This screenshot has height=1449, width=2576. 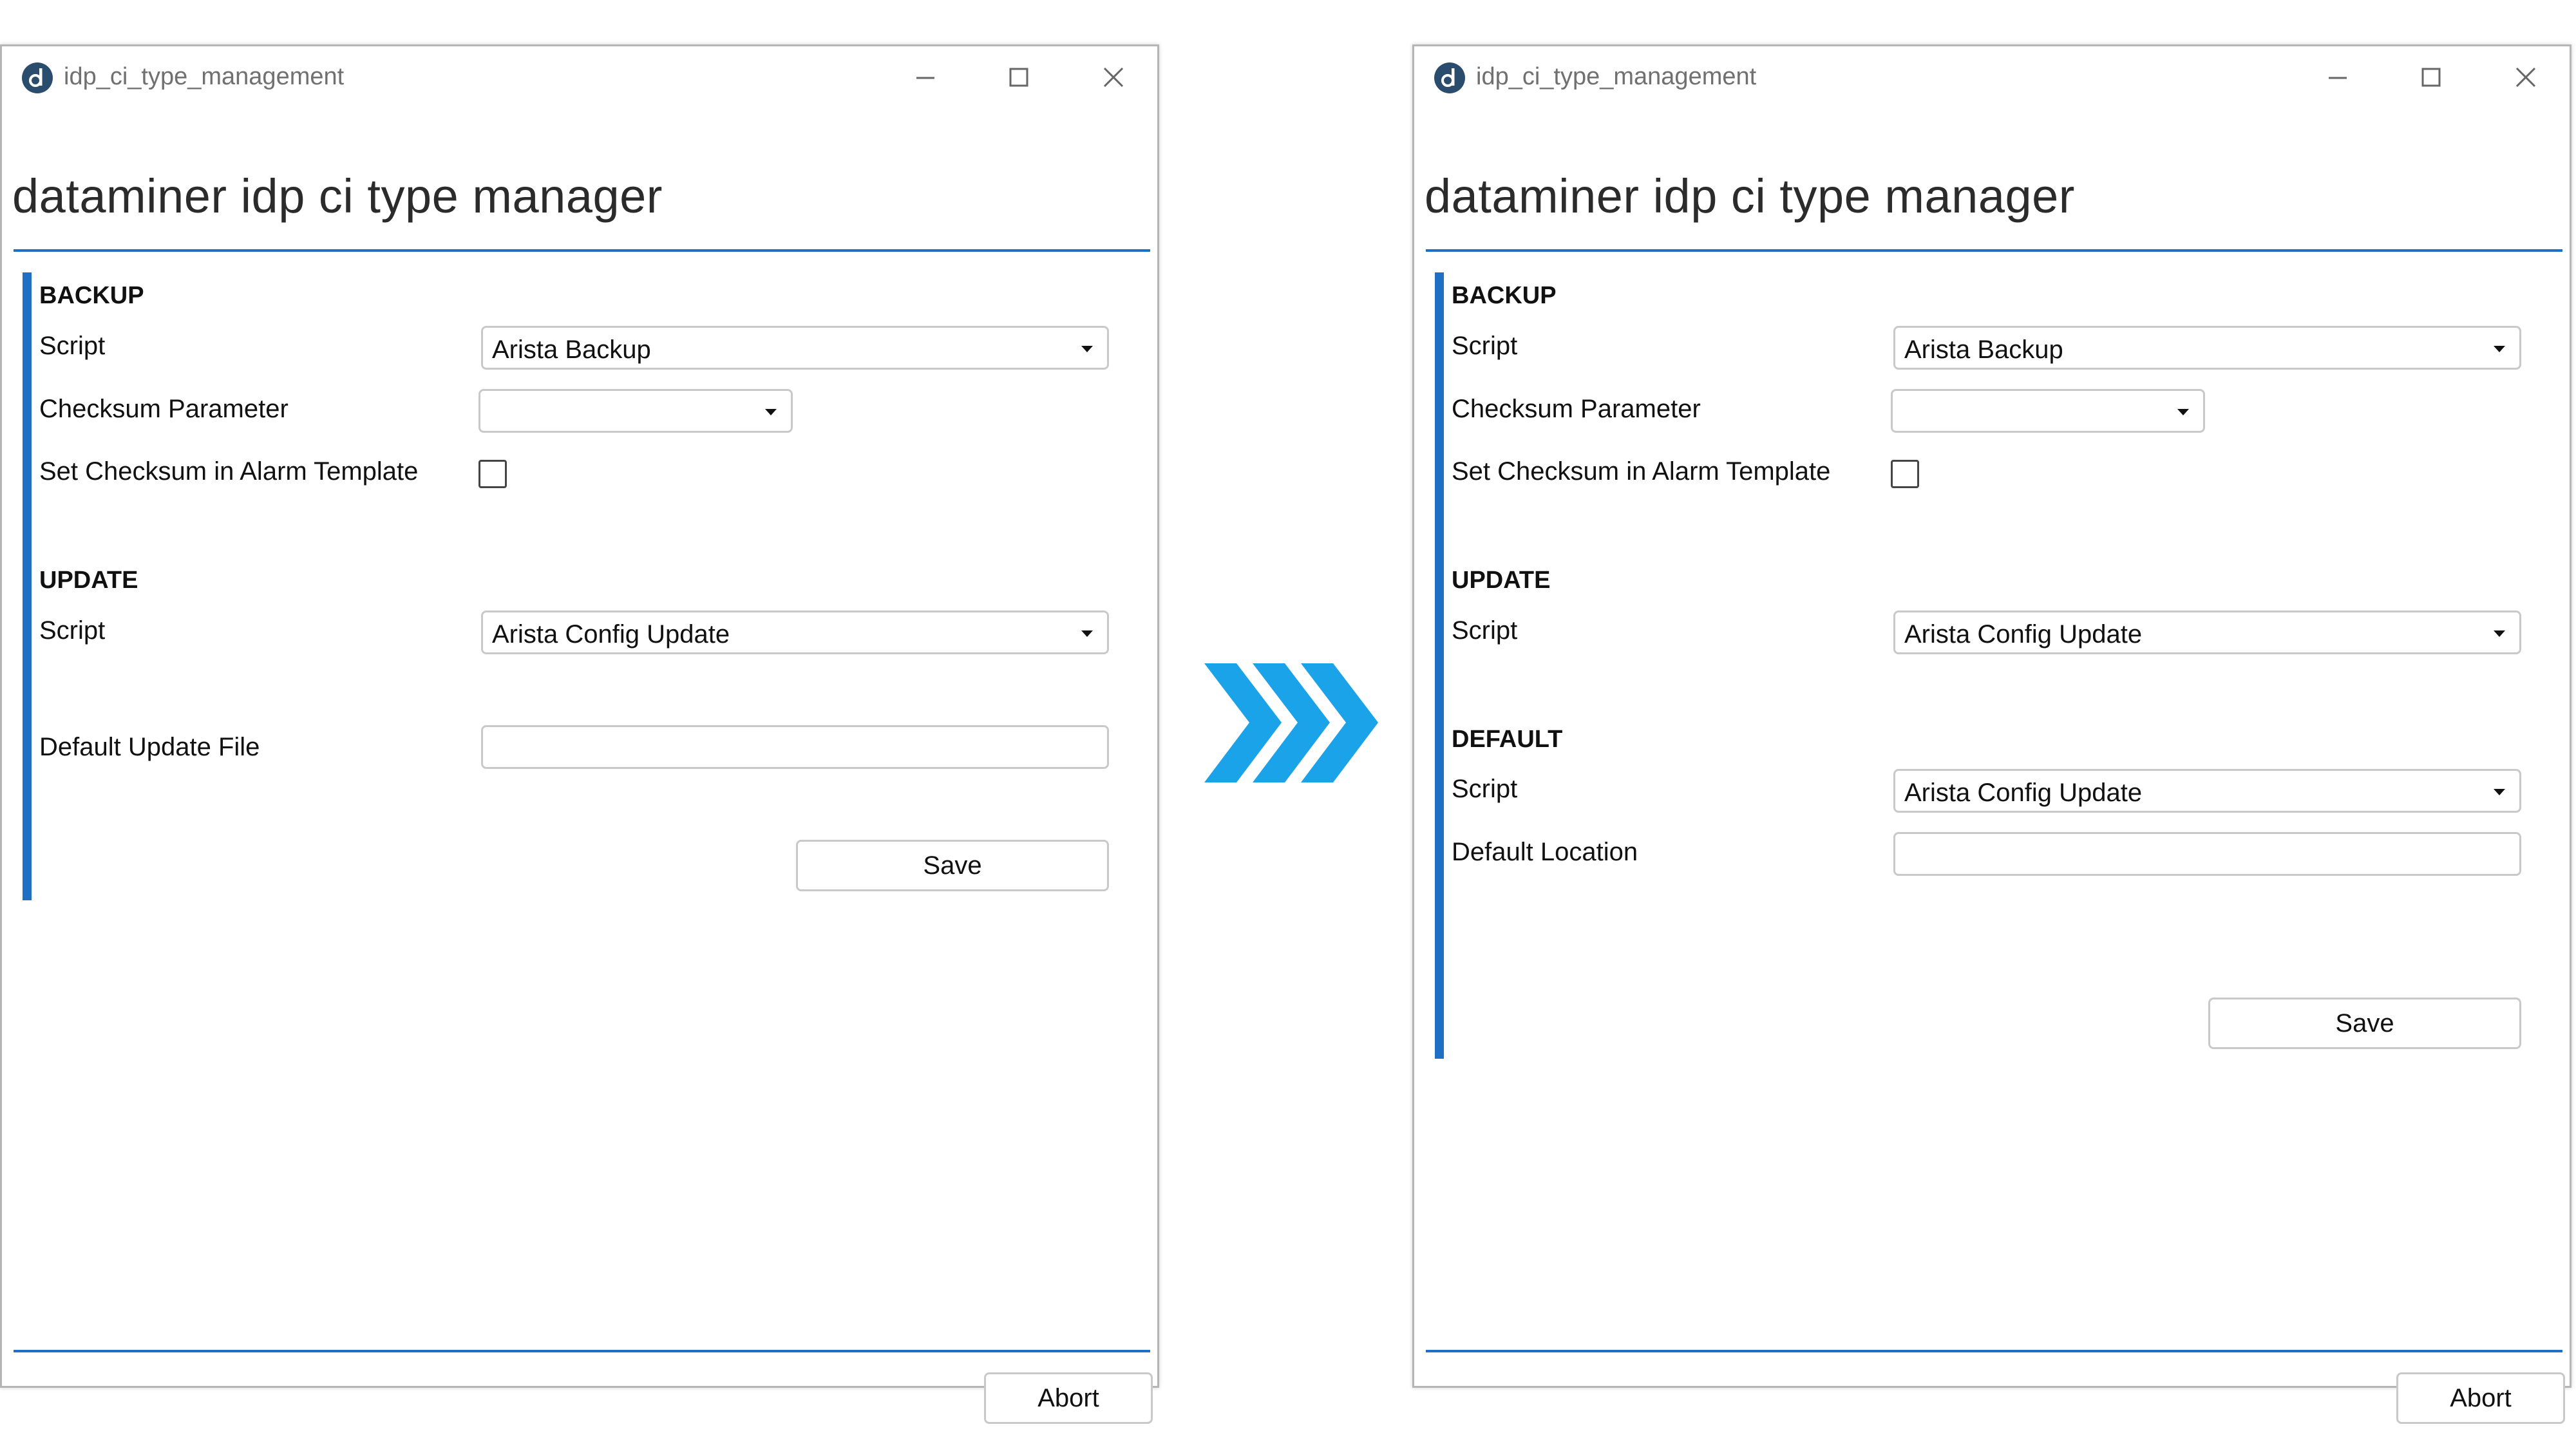 What do you see at coordinates (1545, 852) in the screenshot?
I see `default-location-label: Default Location` at bounding box center [1545, 852].